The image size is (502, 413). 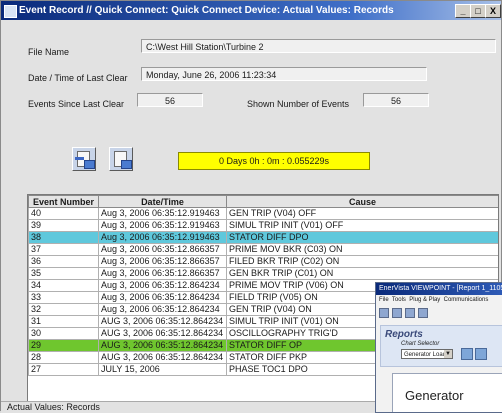 What do you see at coordinates (362, 237) in the screenshot?
I see `cell-cause: STATOR DIFF DPO` at bounding box center [362, 237].